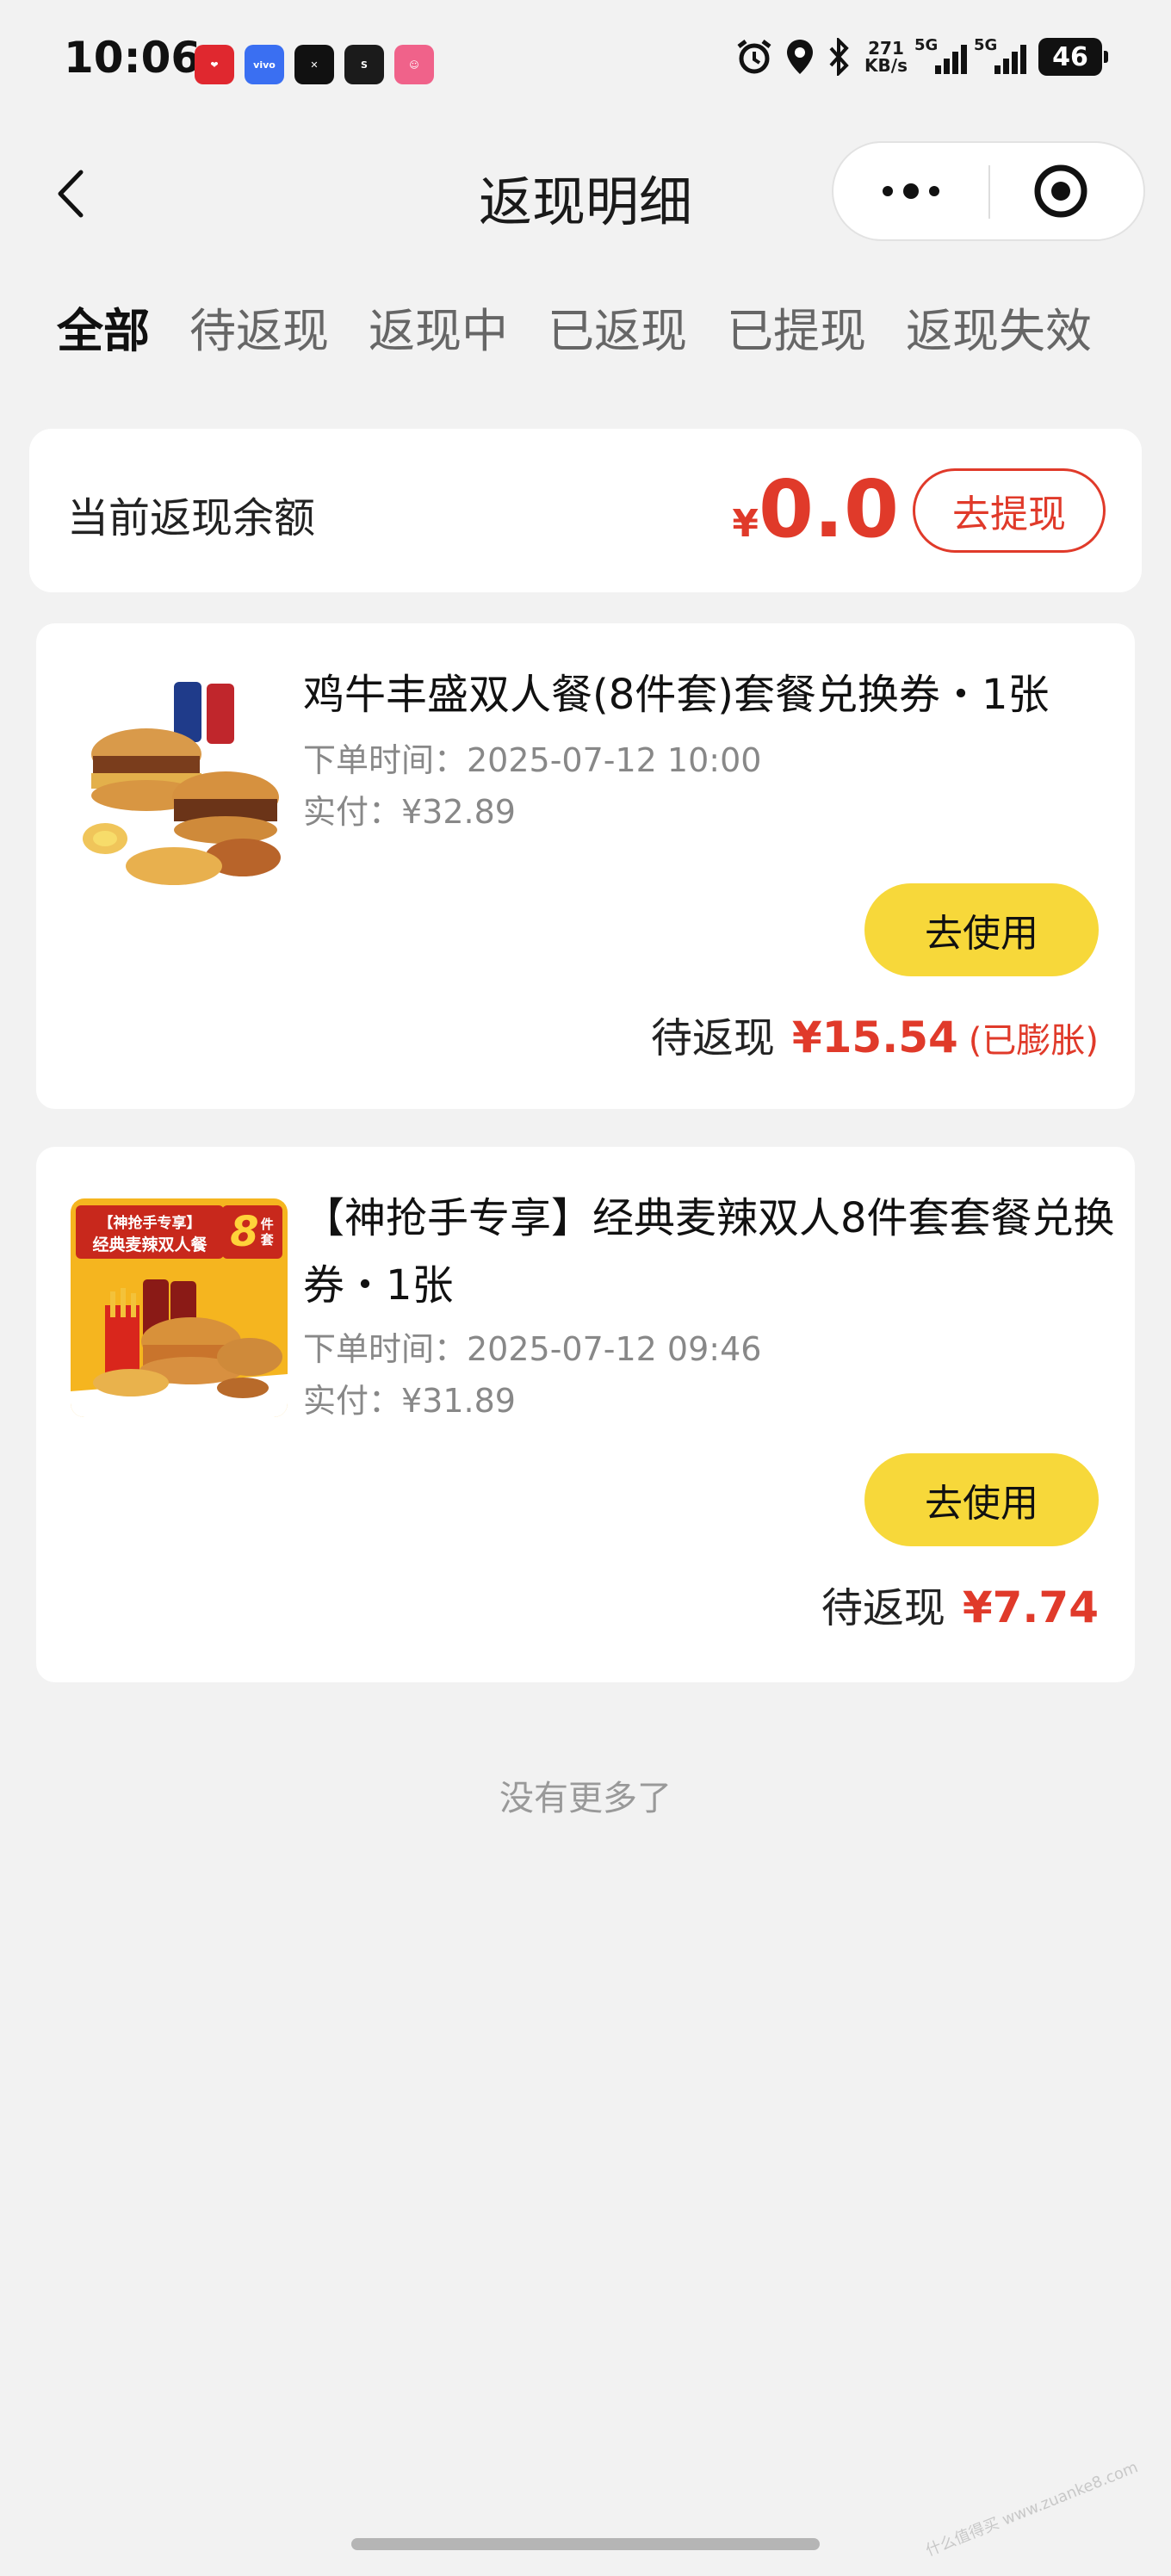 The height and width of the screenshot is (2576, 1171). What do you see at coordinates (754, 57) in the screenshot?
I see `alarm-icon` at bounding box center [754, 57].